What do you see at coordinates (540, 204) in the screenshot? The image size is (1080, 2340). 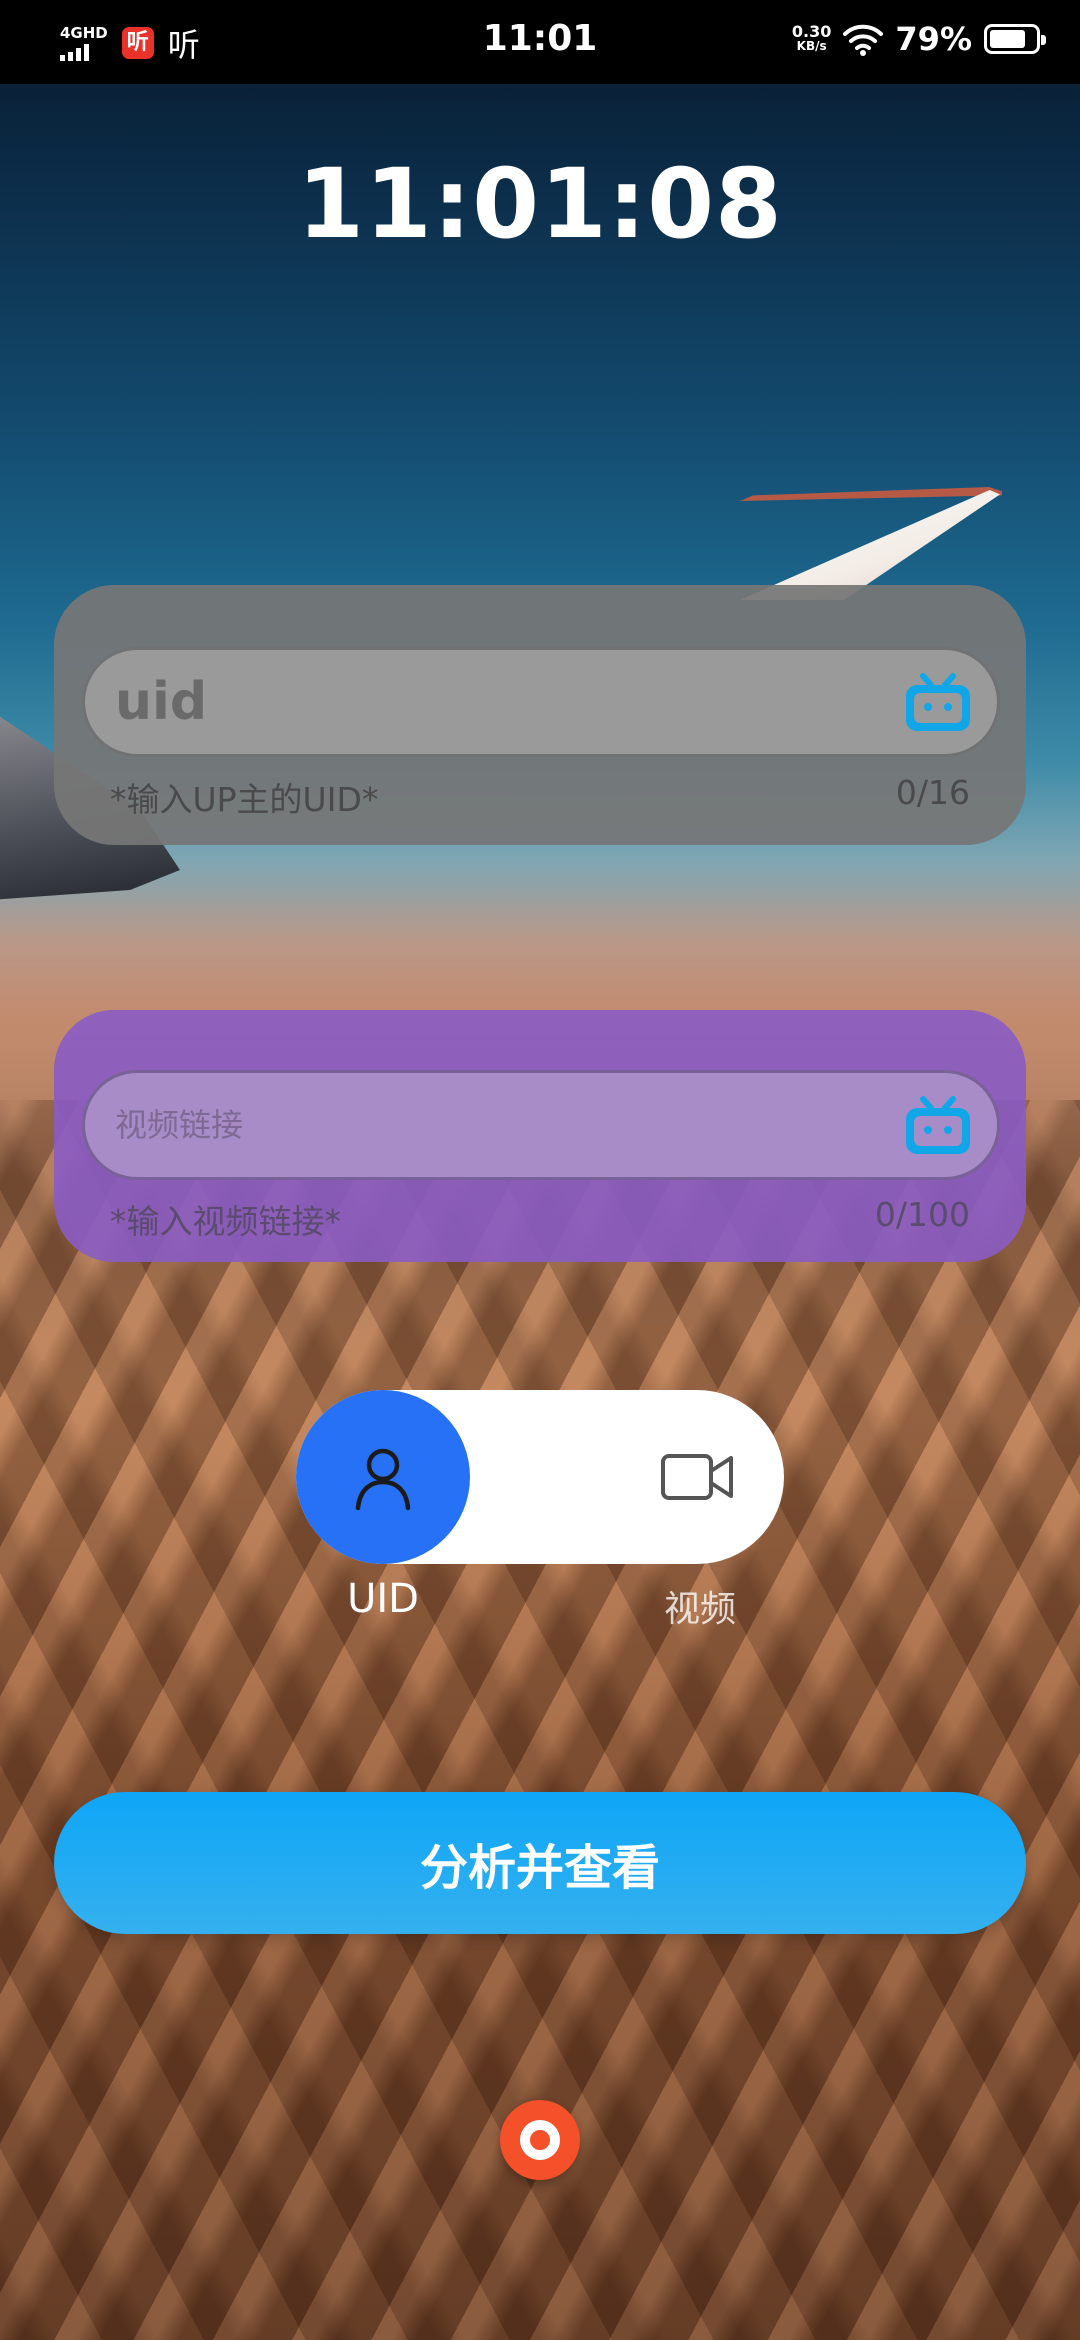 I see `clock-display: 11:01:08` at bounding box center [540, 204].